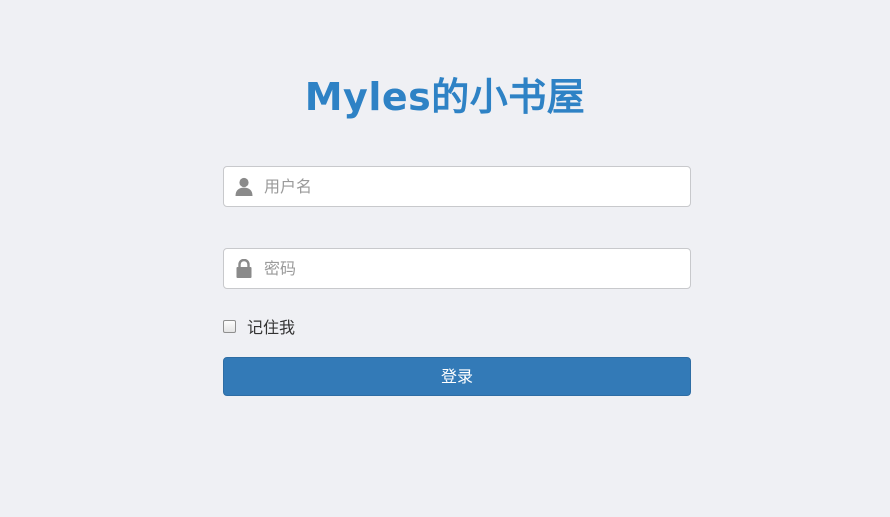 The image size is (890, 517). I want to click on remember-me: 记住我, so click(259, 326).